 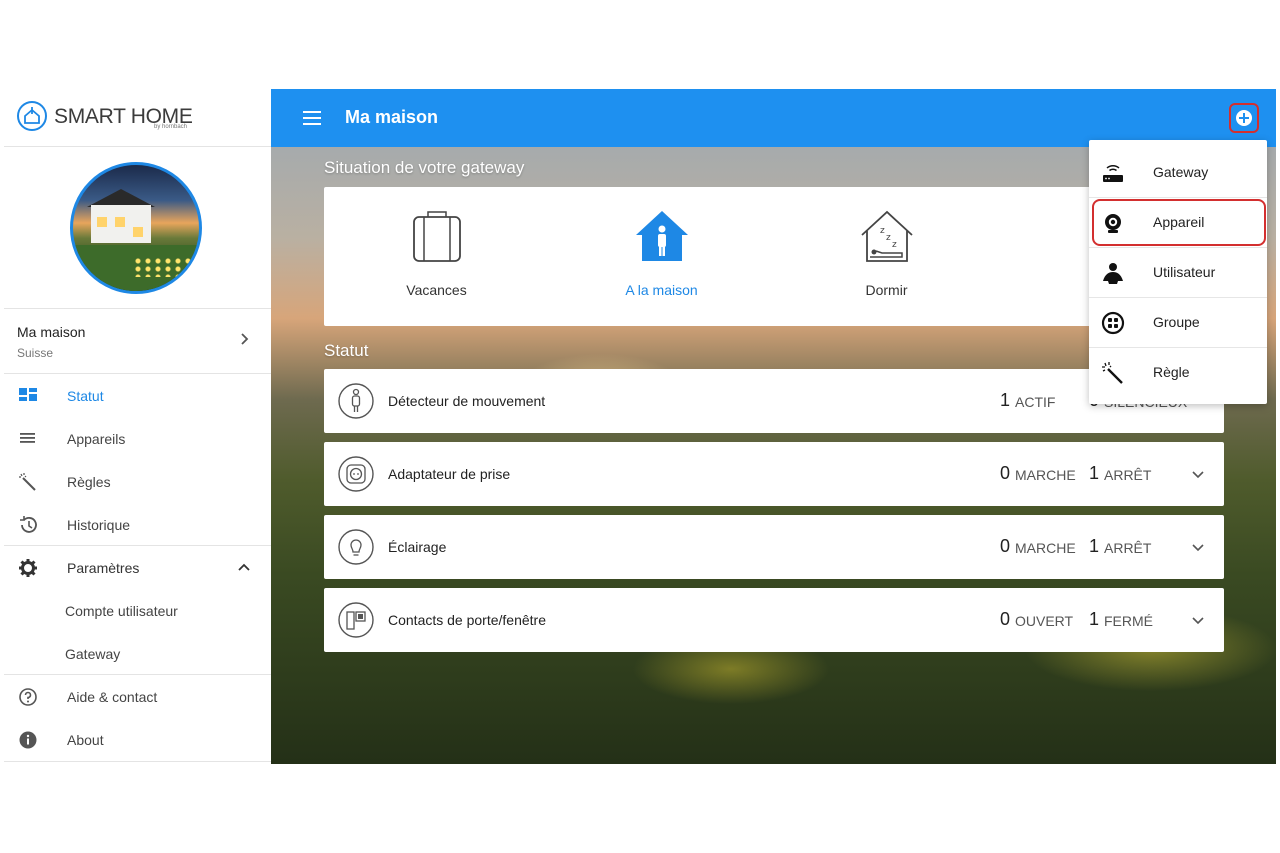 I want to click on sidebar-item-label: Appareils, so click(x=96, y=439).